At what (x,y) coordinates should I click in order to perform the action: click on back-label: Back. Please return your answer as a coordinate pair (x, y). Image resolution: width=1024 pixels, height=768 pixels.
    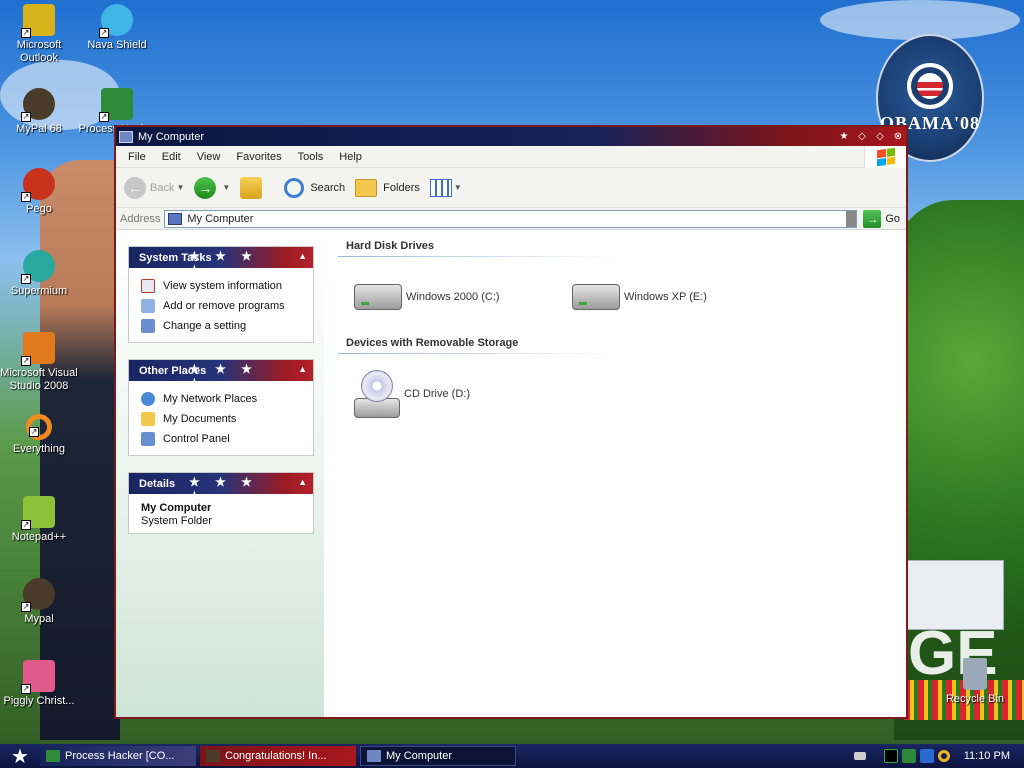
    Looking at the image, I should click on (162, 187).